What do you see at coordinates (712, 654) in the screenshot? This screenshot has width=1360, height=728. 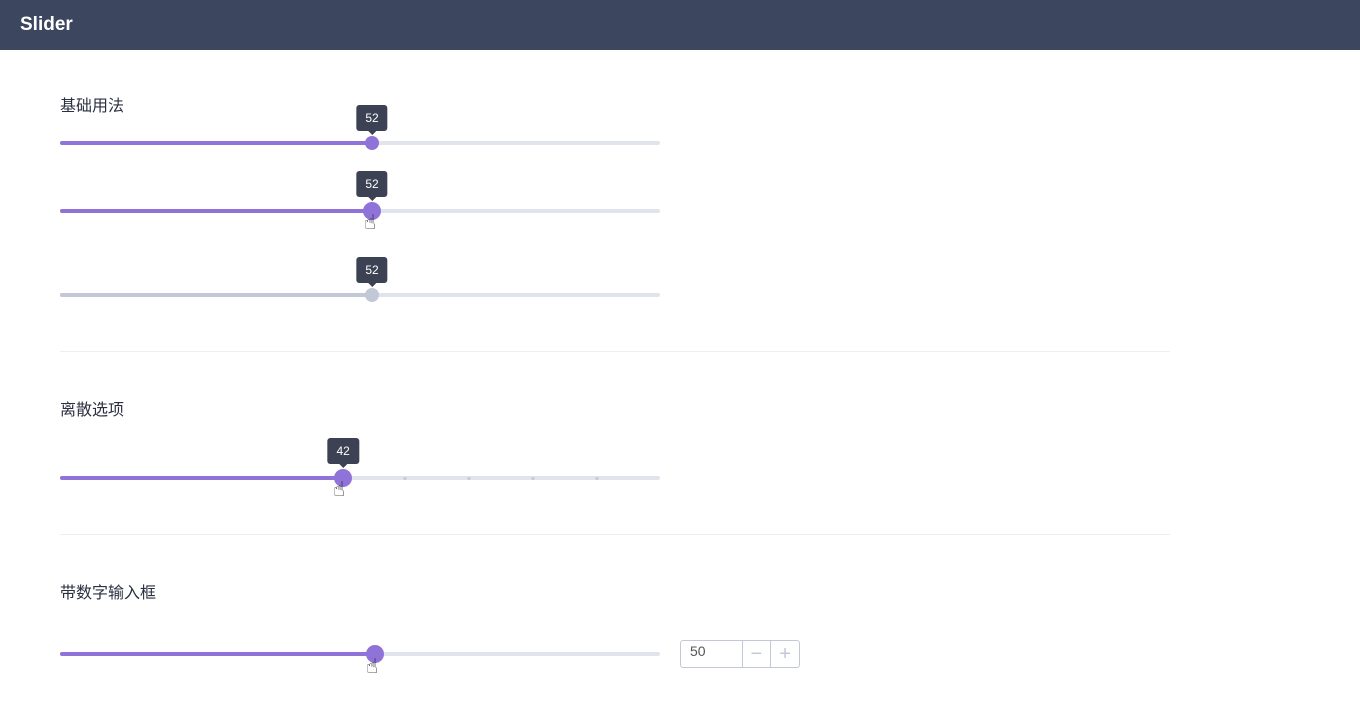 I see `number-input-value: 50` at bounding box center [712, 654].